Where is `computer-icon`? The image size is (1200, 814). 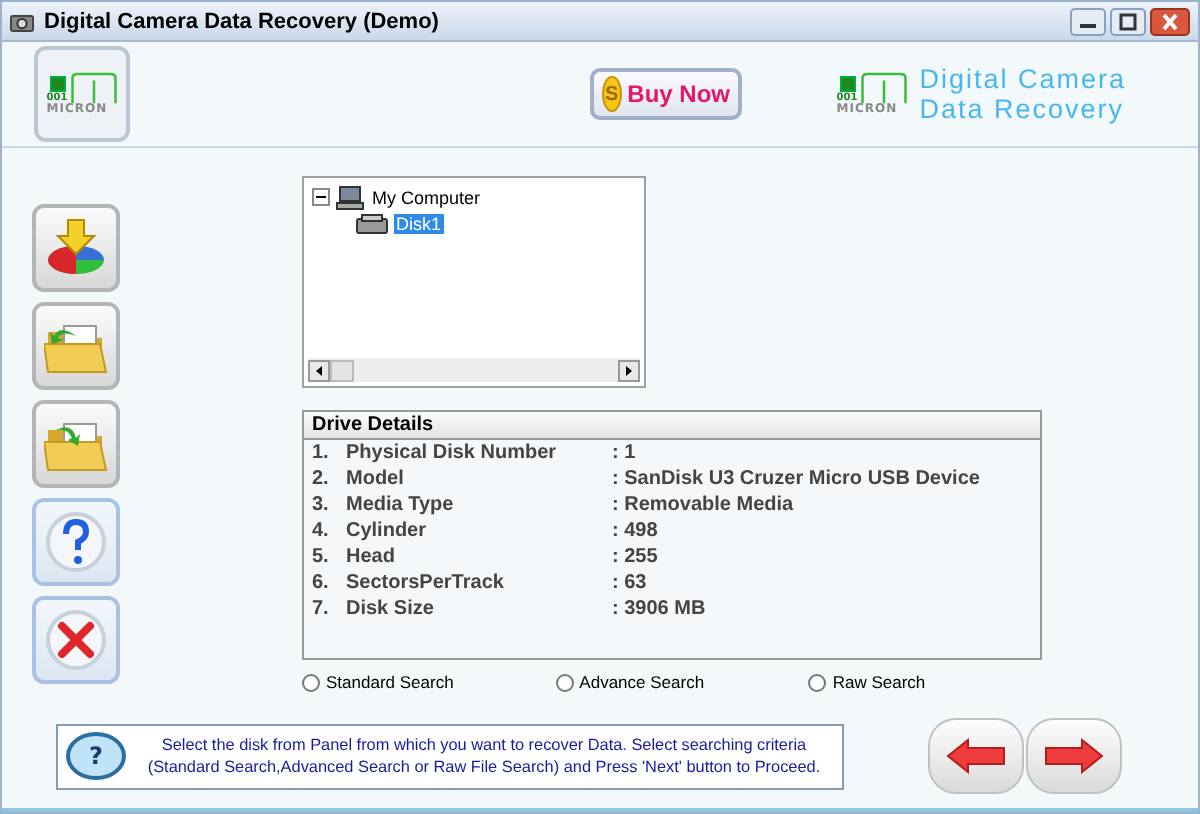 computer-icon is located at coordinates (350, 197).